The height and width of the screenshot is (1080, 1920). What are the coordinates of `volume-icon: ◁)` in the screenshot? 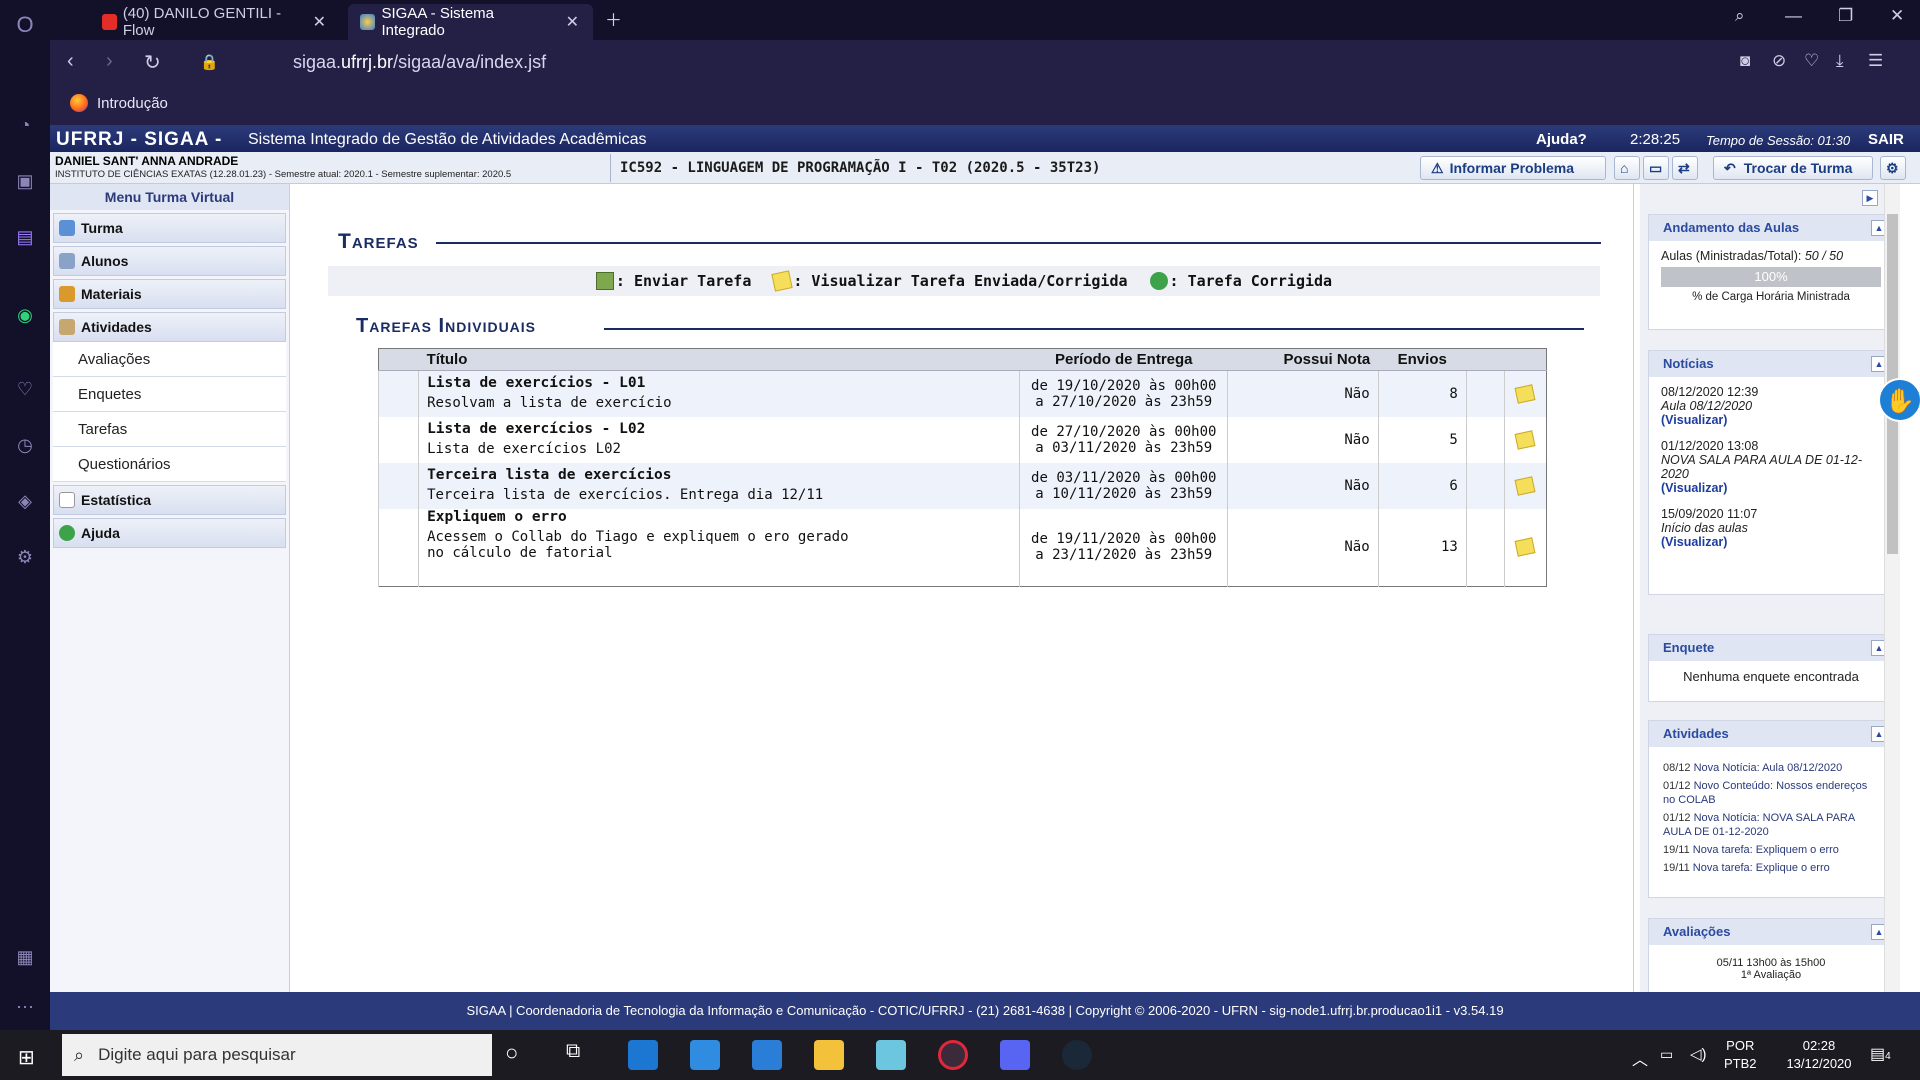 It's located at (1698, 1054).